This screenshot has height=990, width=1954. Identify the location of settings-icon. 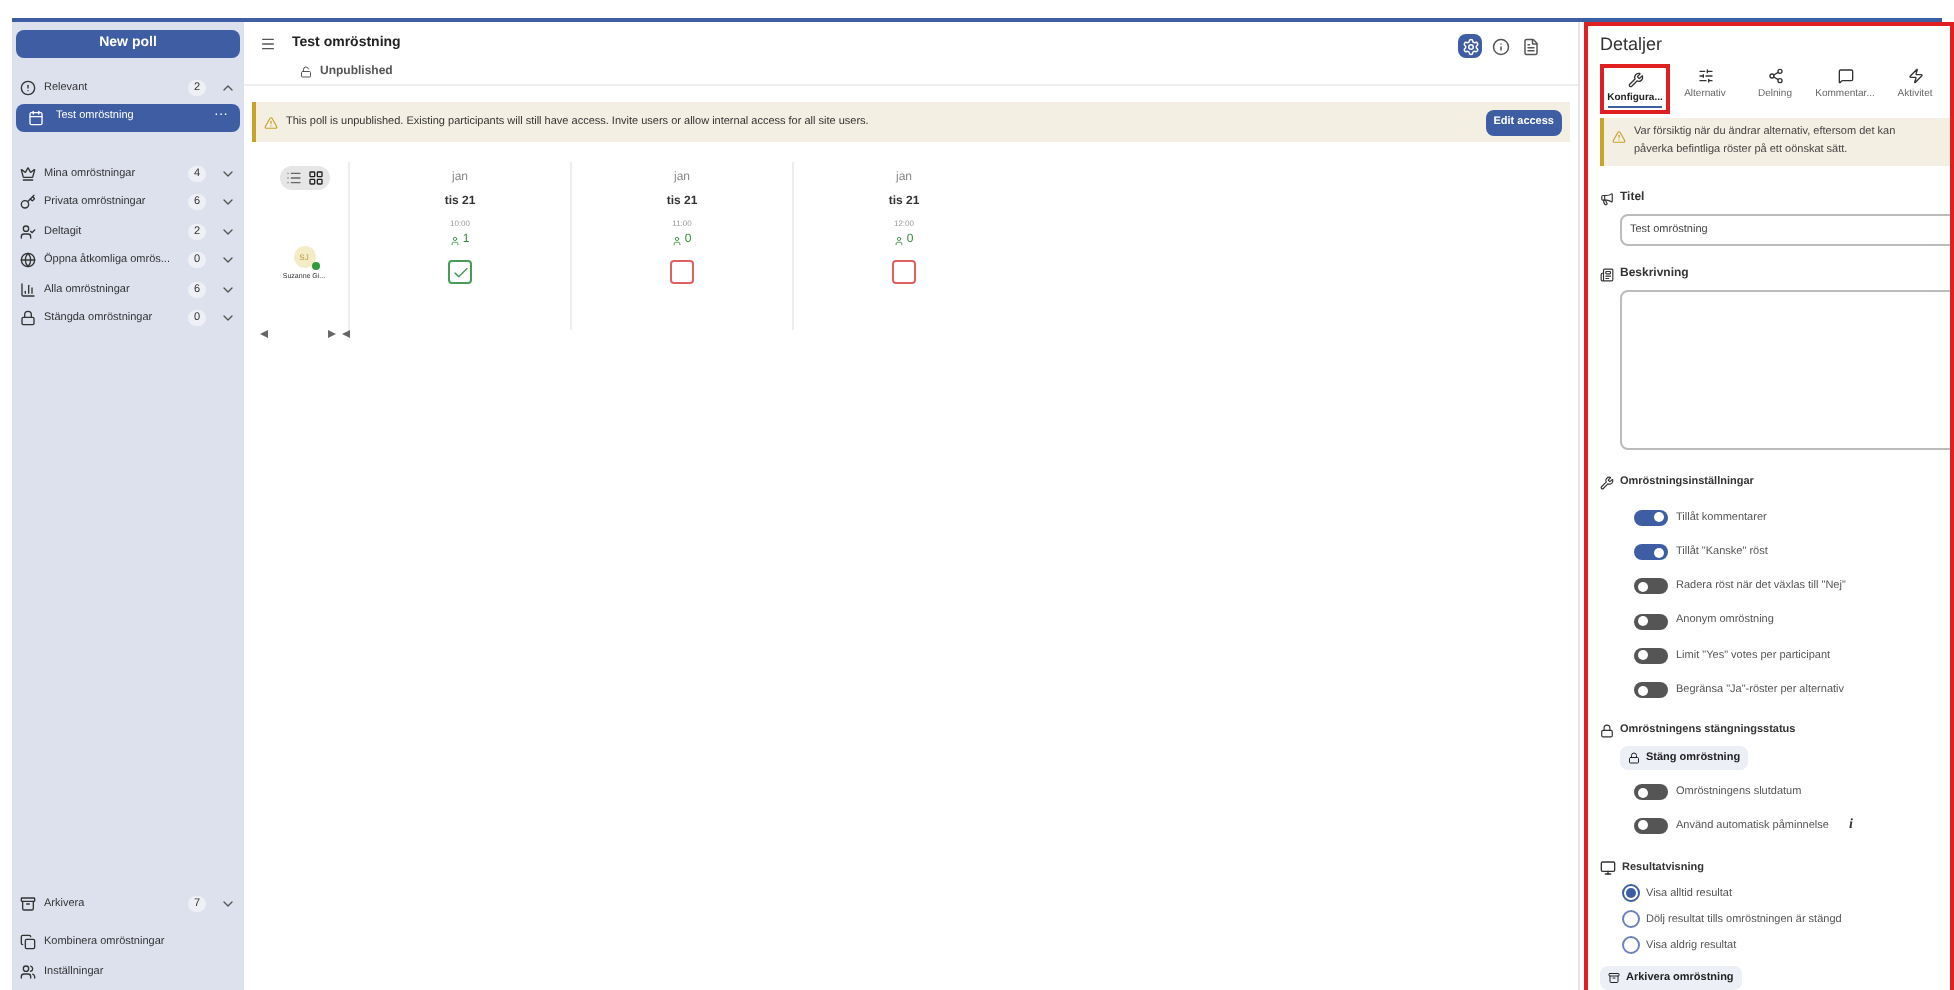
(1470, 46).